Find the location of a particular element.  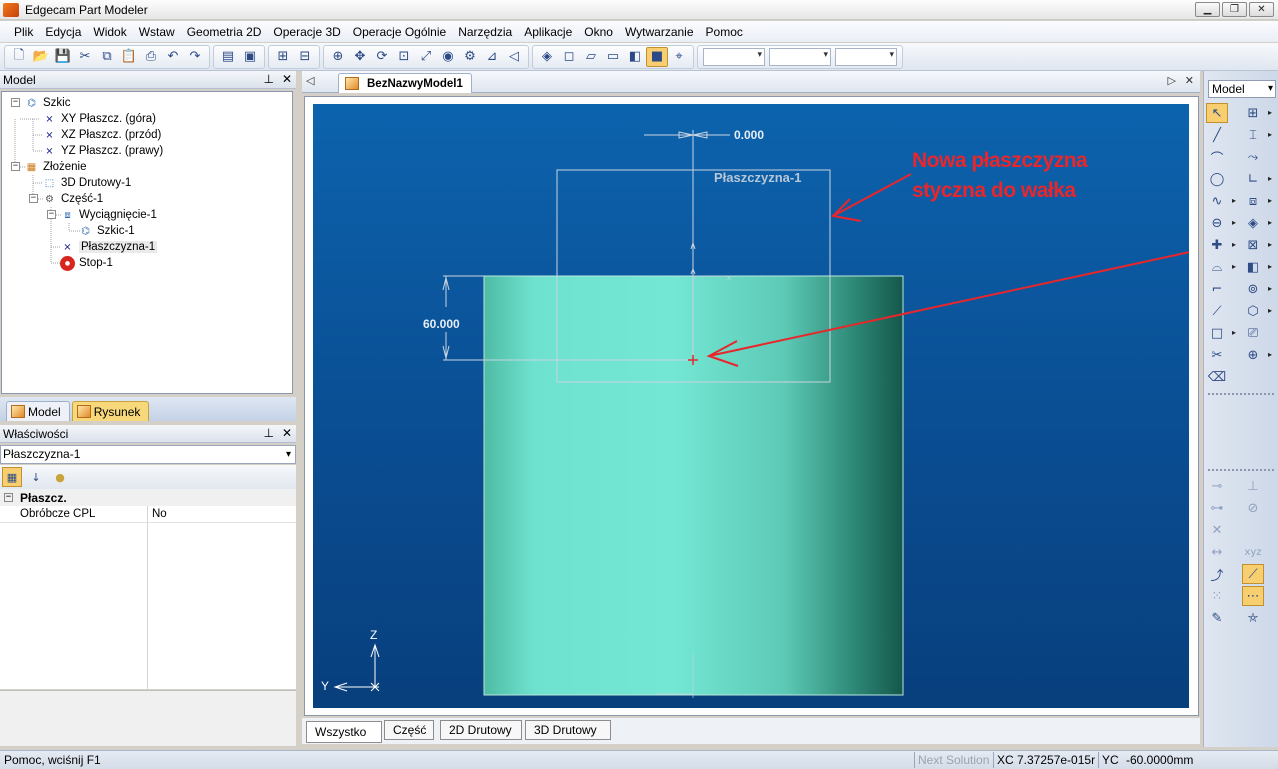

tree-item-xy-plane: ⨯ XY Płaszcz. (góra) is located at coordinates (99, 119).